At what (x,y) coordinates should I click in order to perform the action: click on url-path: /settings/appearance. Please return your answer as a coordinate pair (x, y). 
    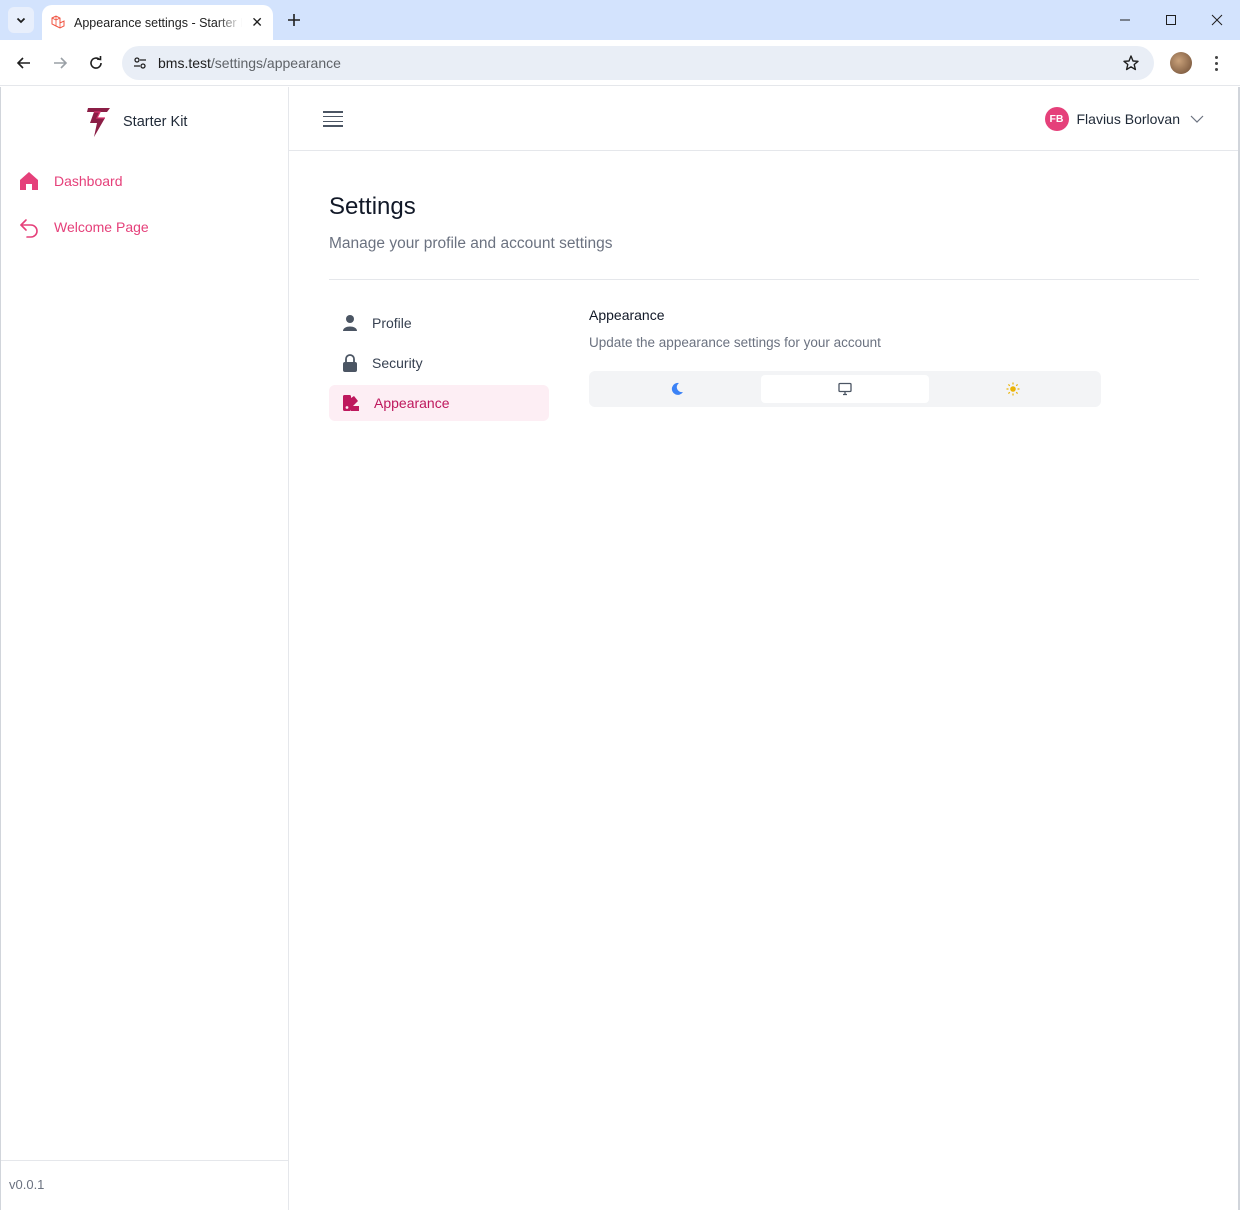
    Looking at the image, I should click on (275, 63).